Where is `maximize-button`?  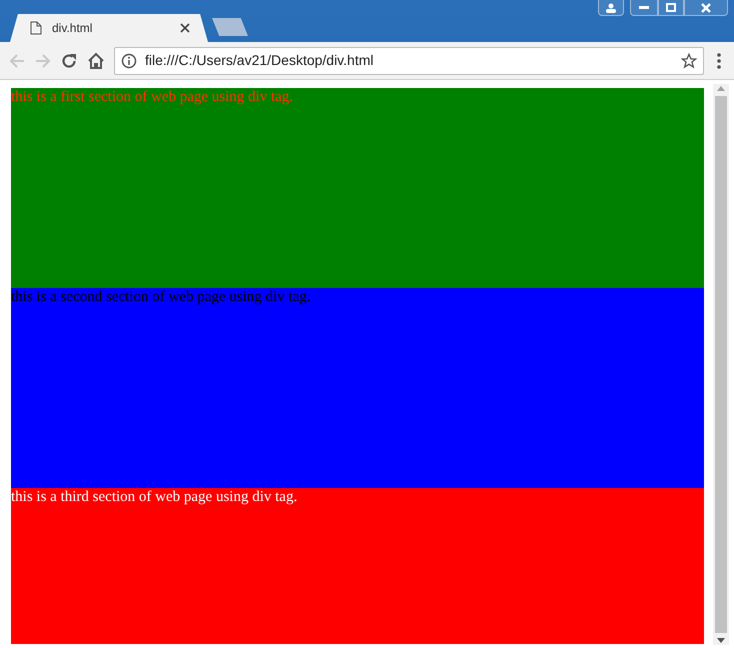 maximize-button is located at coordinates (671, 8).